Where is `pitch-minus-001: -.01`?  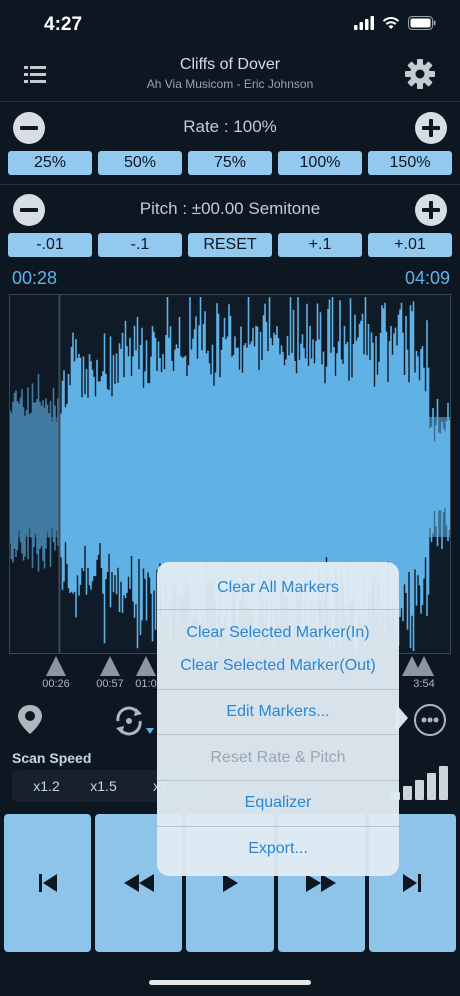 pitch-minus-001: -.01 is located at coordinates (50, 245).